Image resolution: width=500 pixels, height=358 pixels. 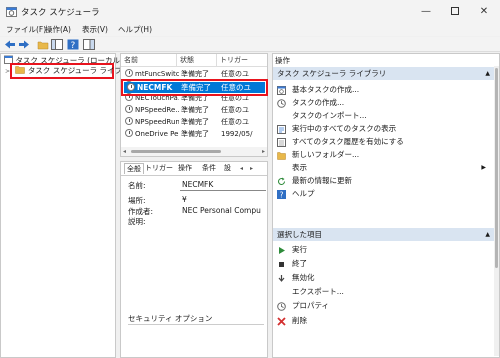 I want to click on scroll-left-icon: ◂, so click(x=124, y=151).